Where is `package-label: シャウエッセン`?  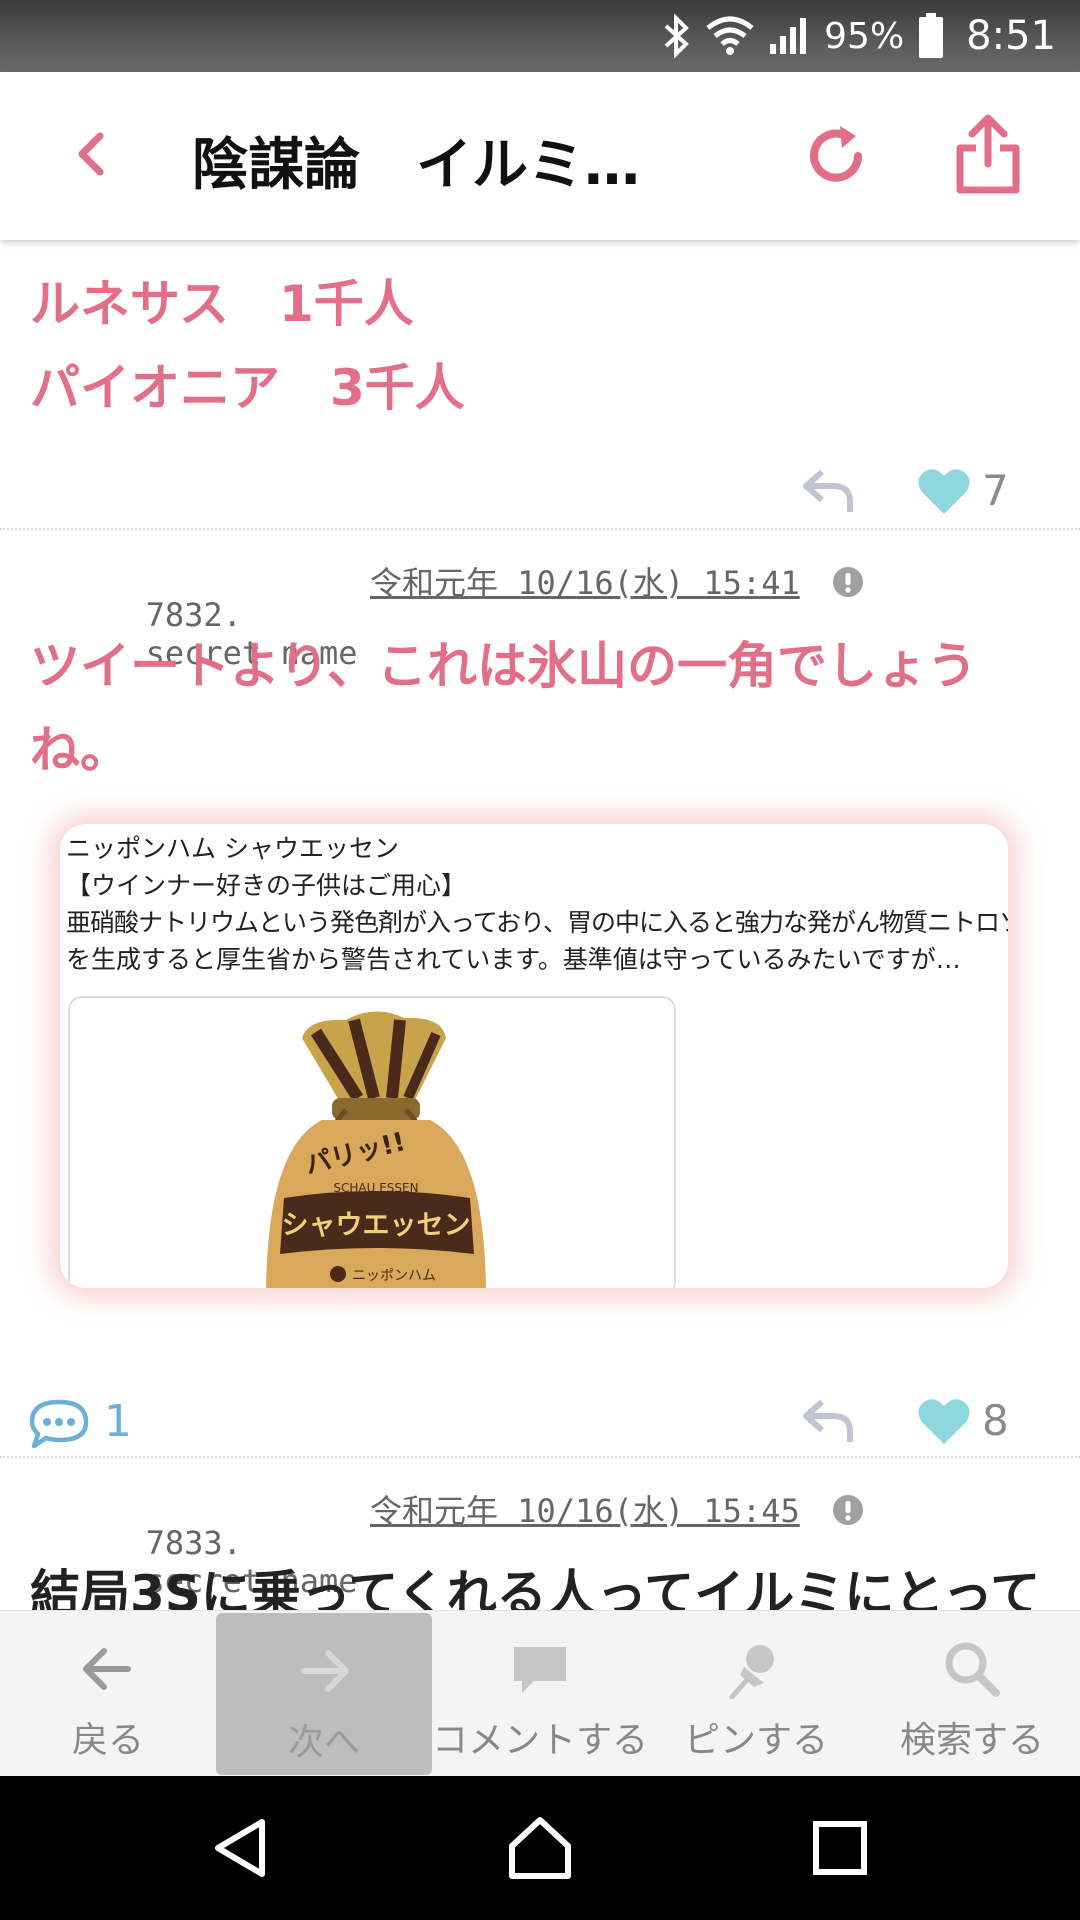
package-label: シャウエッセン is located at coordinates (376, 1225).